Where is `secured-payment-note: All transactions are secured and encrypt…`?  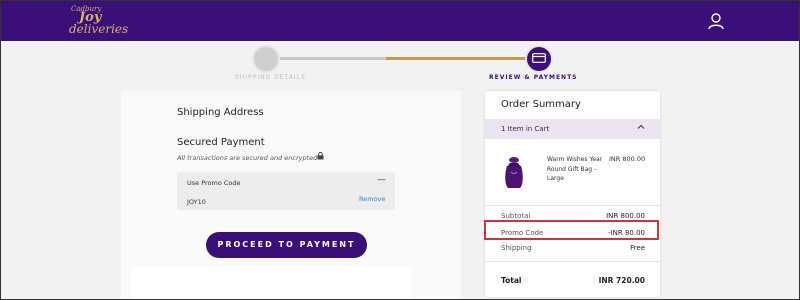
secured-payment-note: All transactions are secured and encrypt… is located at coordinates (247, 158).